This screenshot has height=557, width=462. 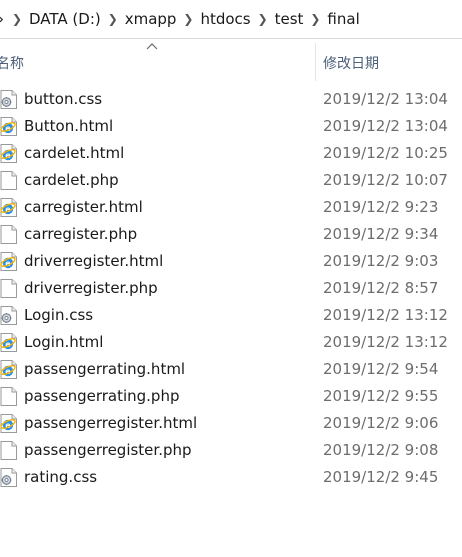 What do you see at coordinates (231, 369) in the screenshot?
I see `file-row: e passengerrating.html 2019/12/2 9:54` at bounding box center [231, 369].